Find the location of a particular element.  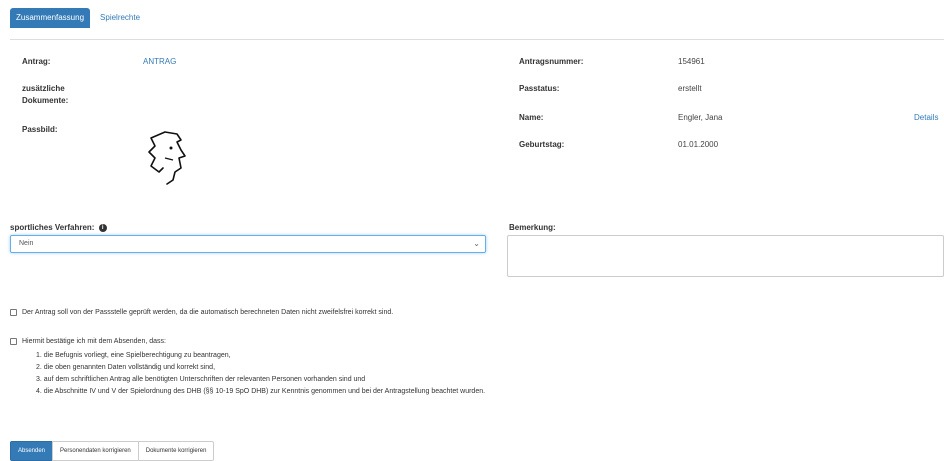

pruefung-checkbox is located at coordinates (13, 312).